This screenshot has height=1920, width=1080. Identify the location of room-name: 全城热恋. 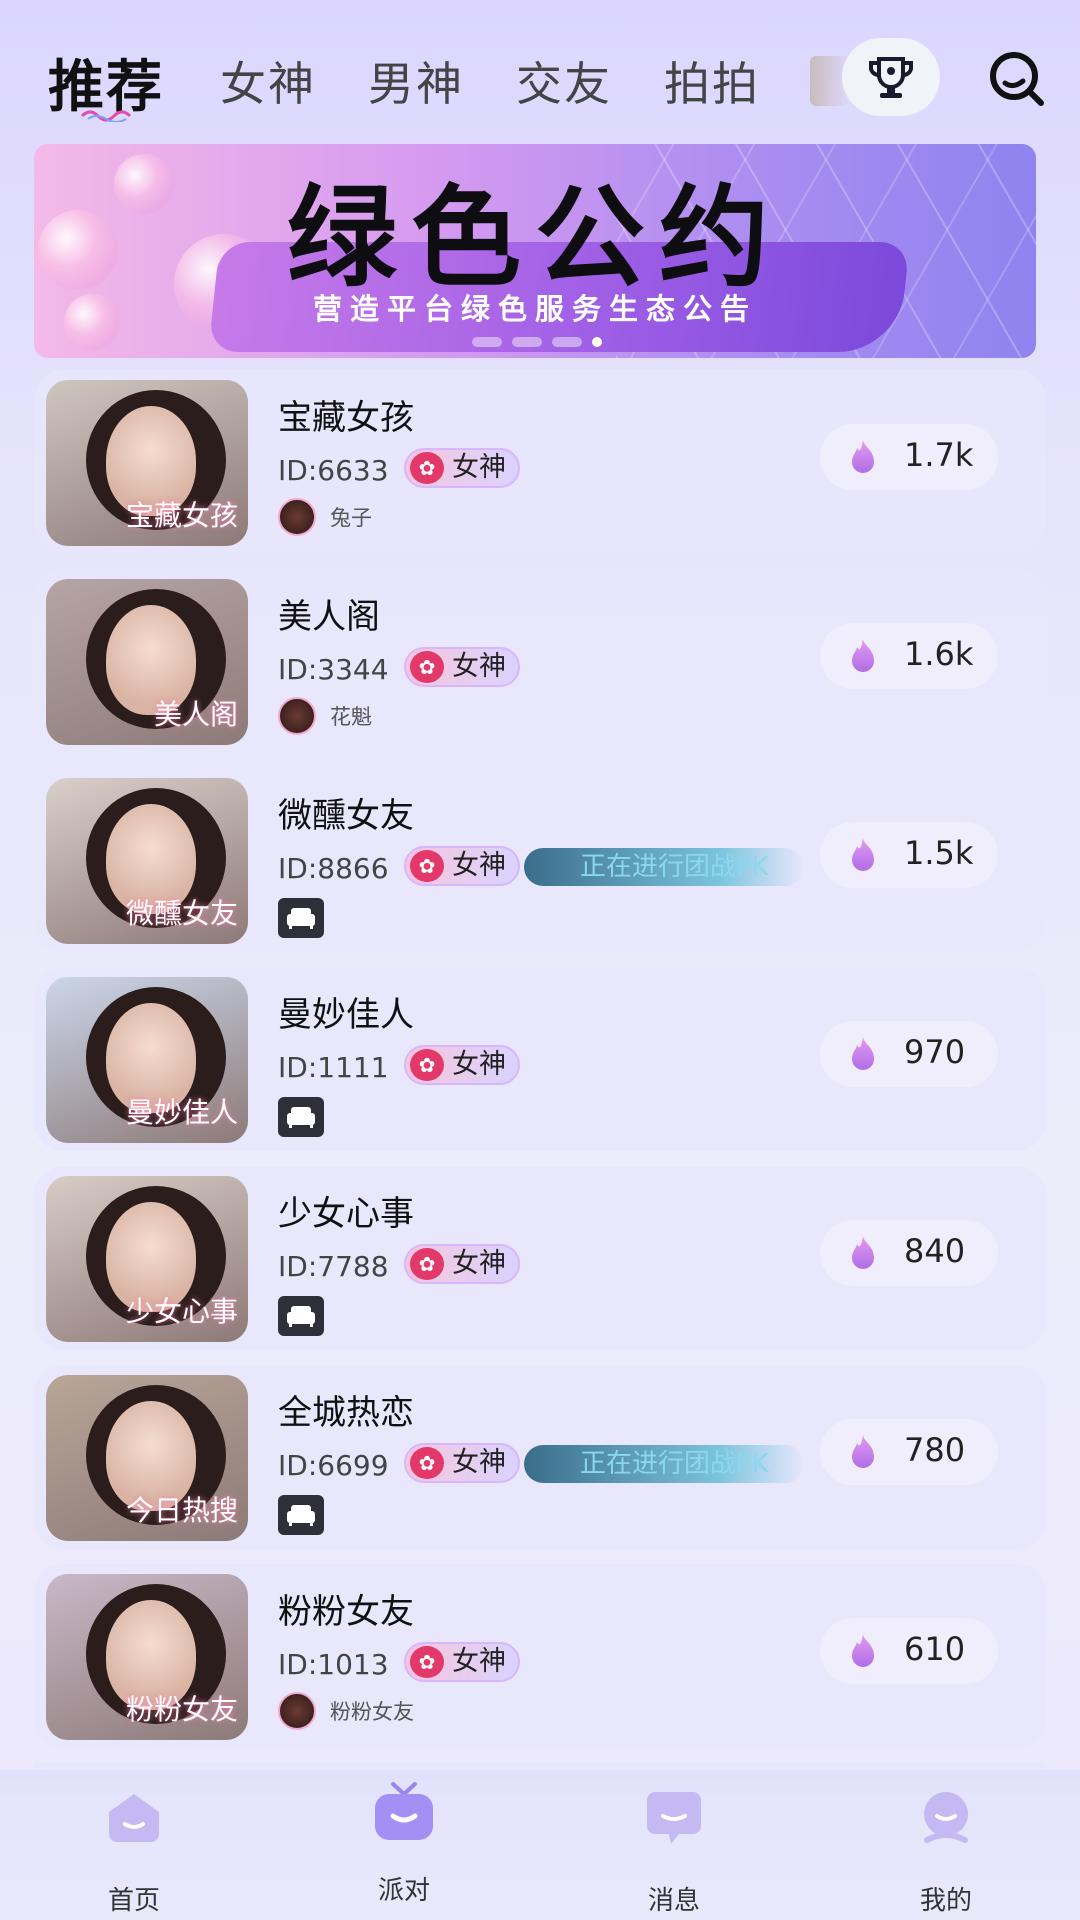
(346, 1413).